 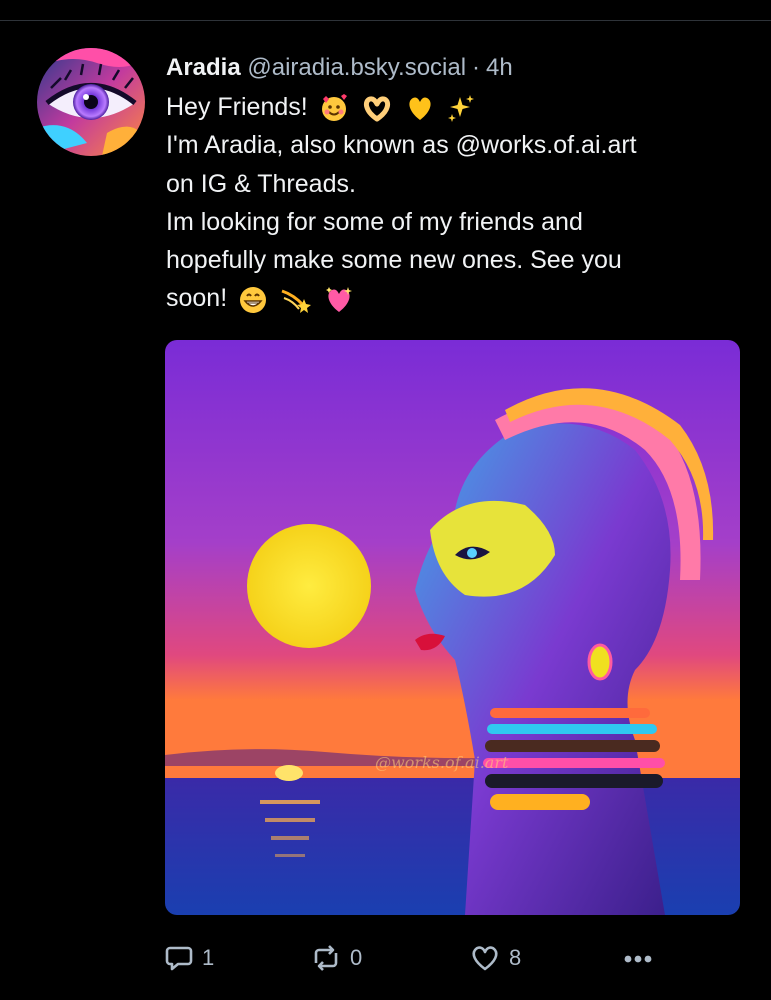 I want to click on yellow-heart-icon, so click(x=420, y=108).